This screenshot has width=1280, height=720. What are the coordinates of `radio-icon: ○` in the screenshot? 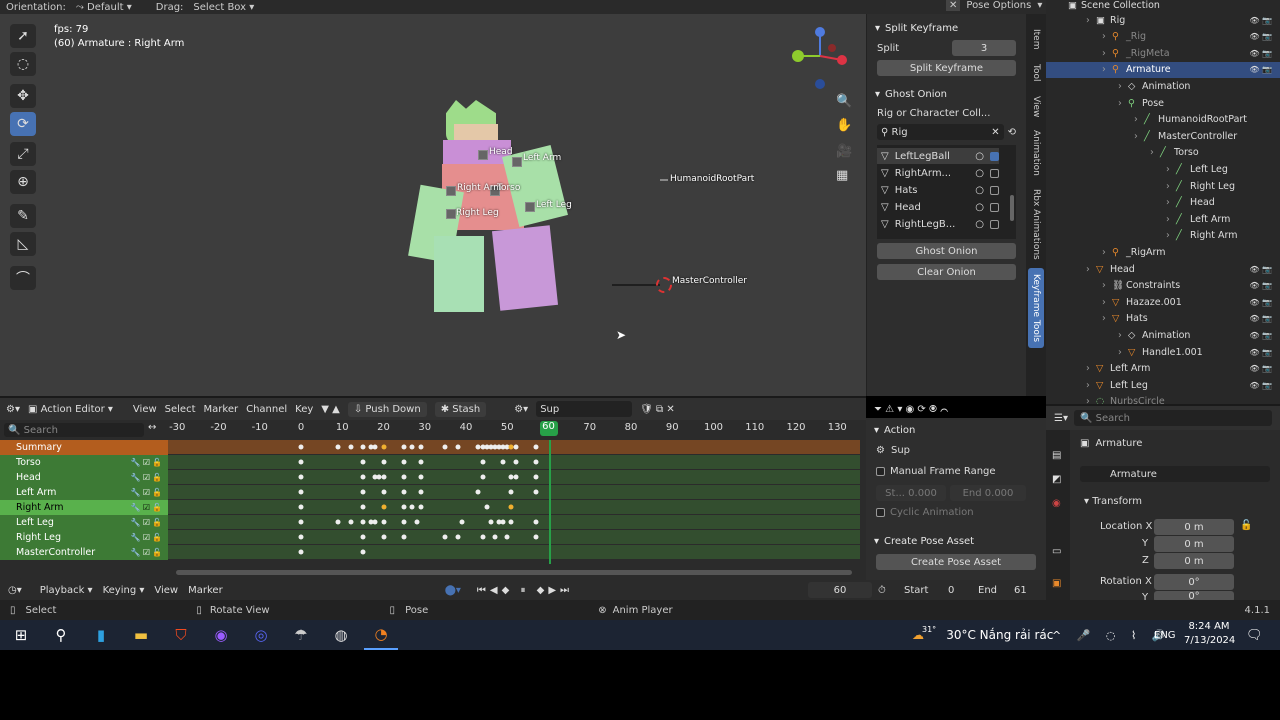 It's located at (979, 156).